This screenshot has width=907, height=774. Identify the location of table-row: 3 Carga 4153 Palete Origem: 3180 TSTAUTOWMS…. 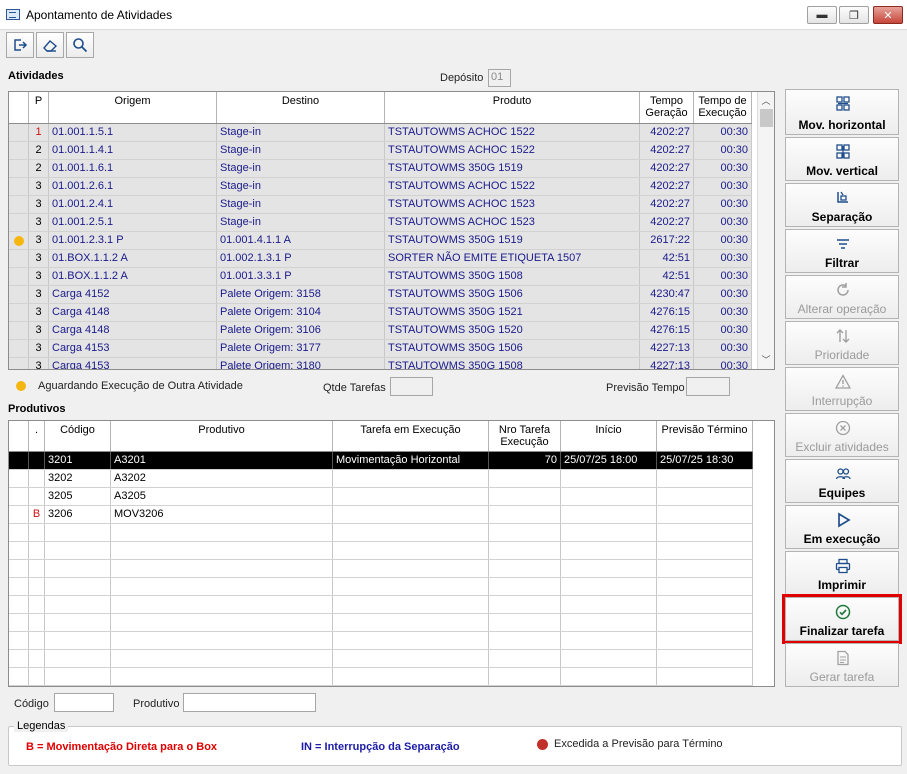
(380, 363).